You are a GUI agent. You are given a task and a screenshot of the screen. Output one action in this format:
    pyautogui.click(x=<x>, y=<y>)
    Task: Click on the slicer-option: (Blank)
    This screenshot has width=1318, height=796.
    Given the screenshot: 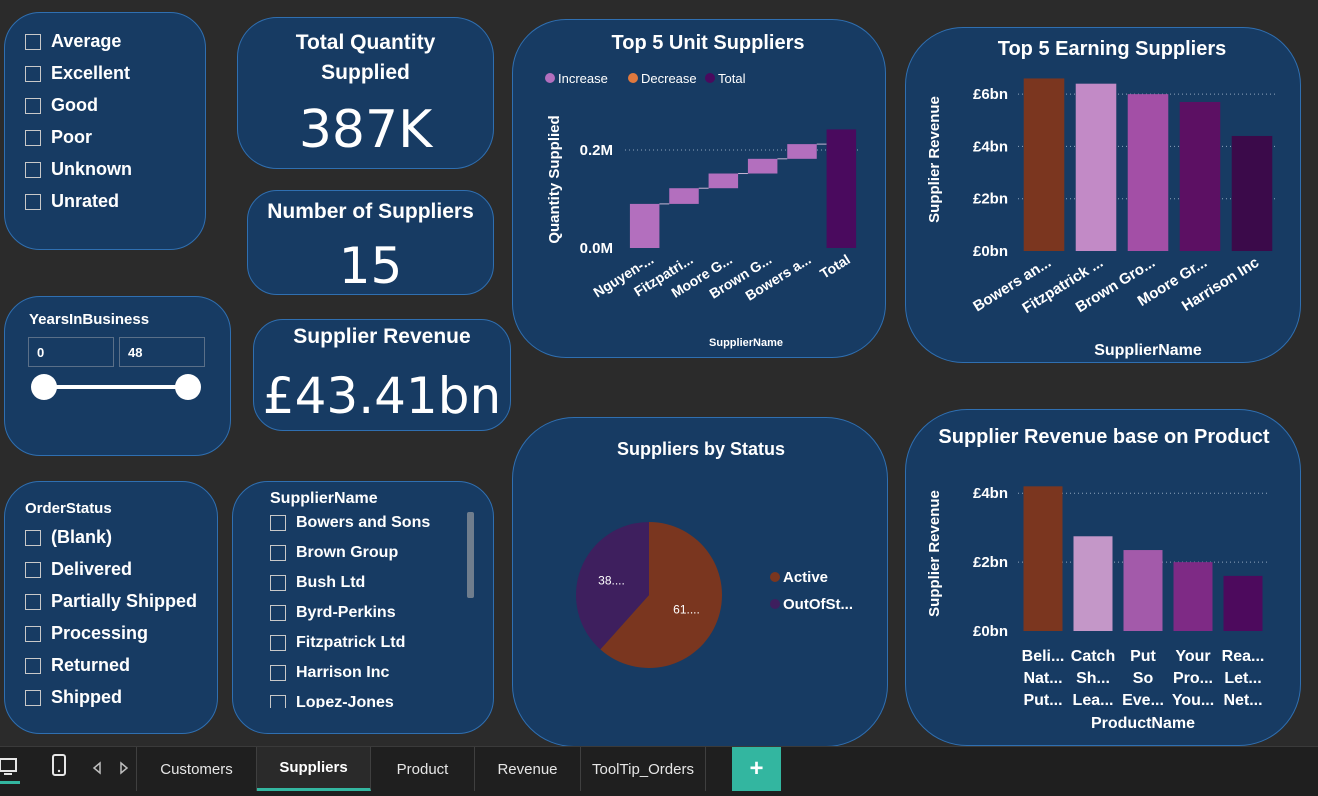 What is the action you would take?
    pyautogui.click(x=68, y=537)
    